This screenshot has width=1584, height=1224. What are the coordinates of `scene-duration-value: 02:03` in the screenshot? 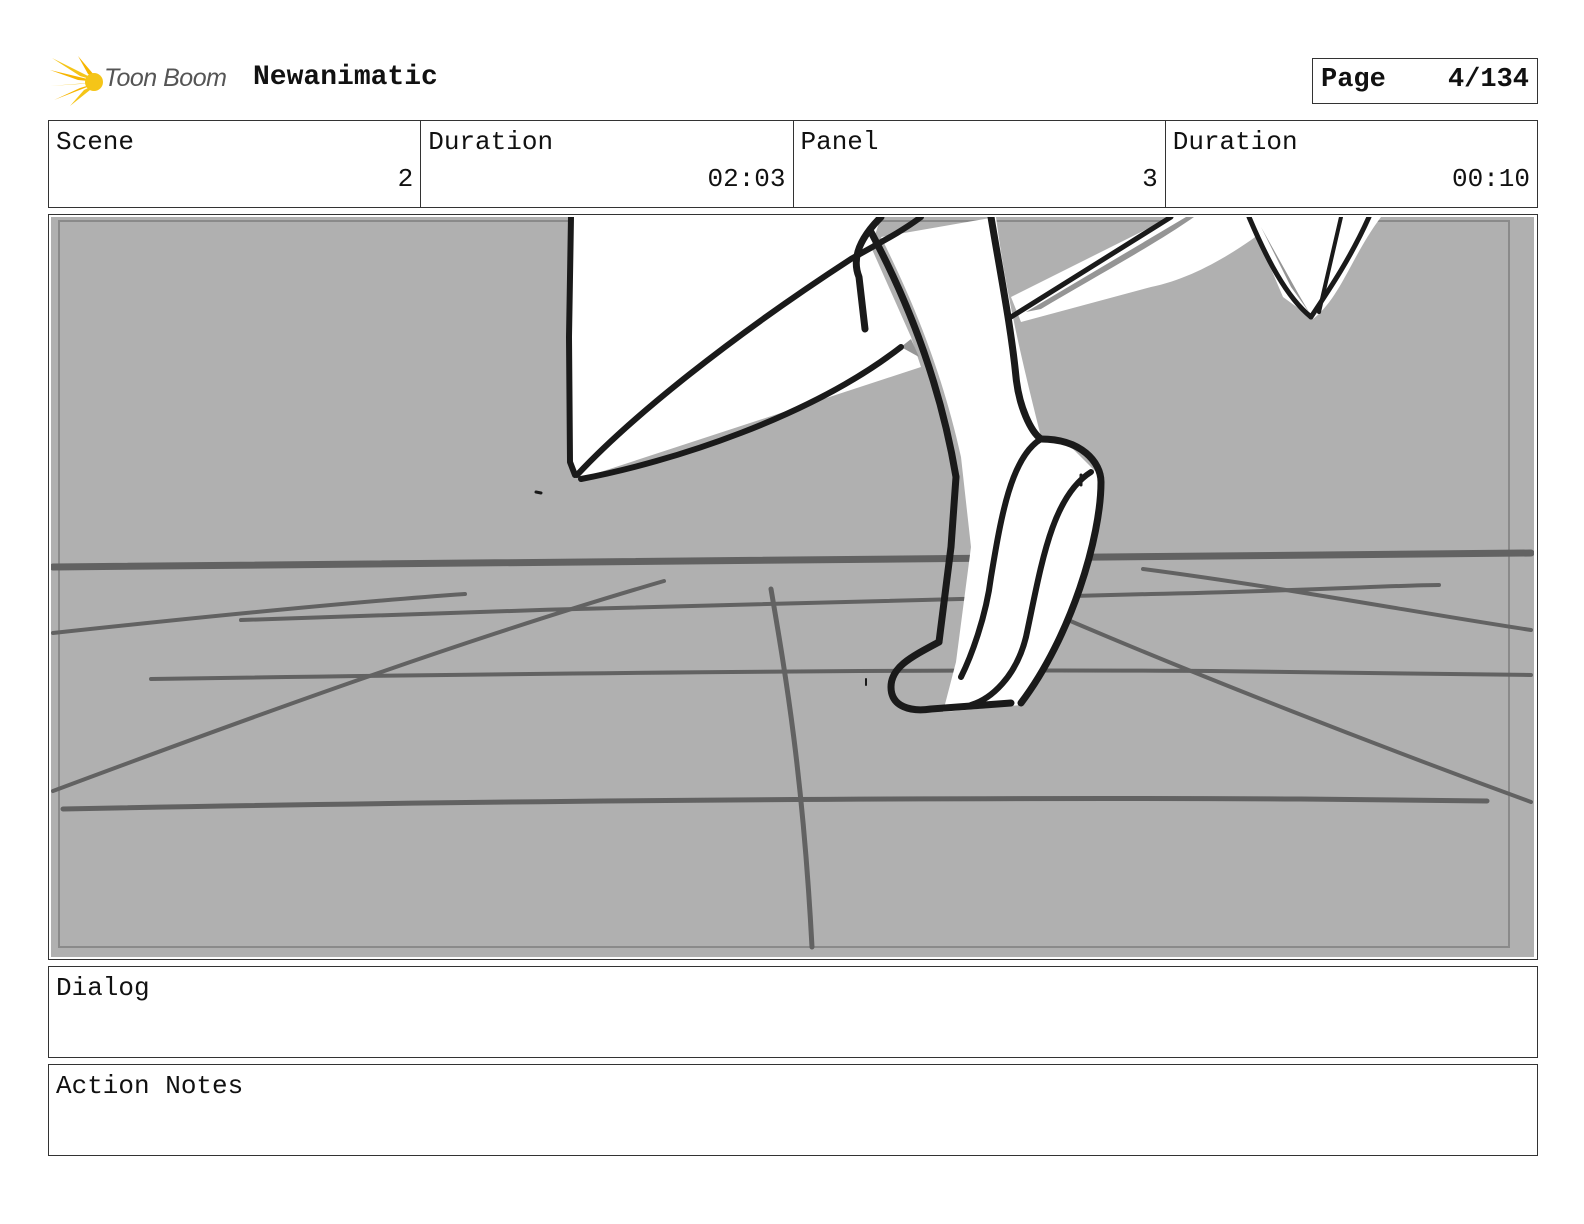 It's located at (746, 179).